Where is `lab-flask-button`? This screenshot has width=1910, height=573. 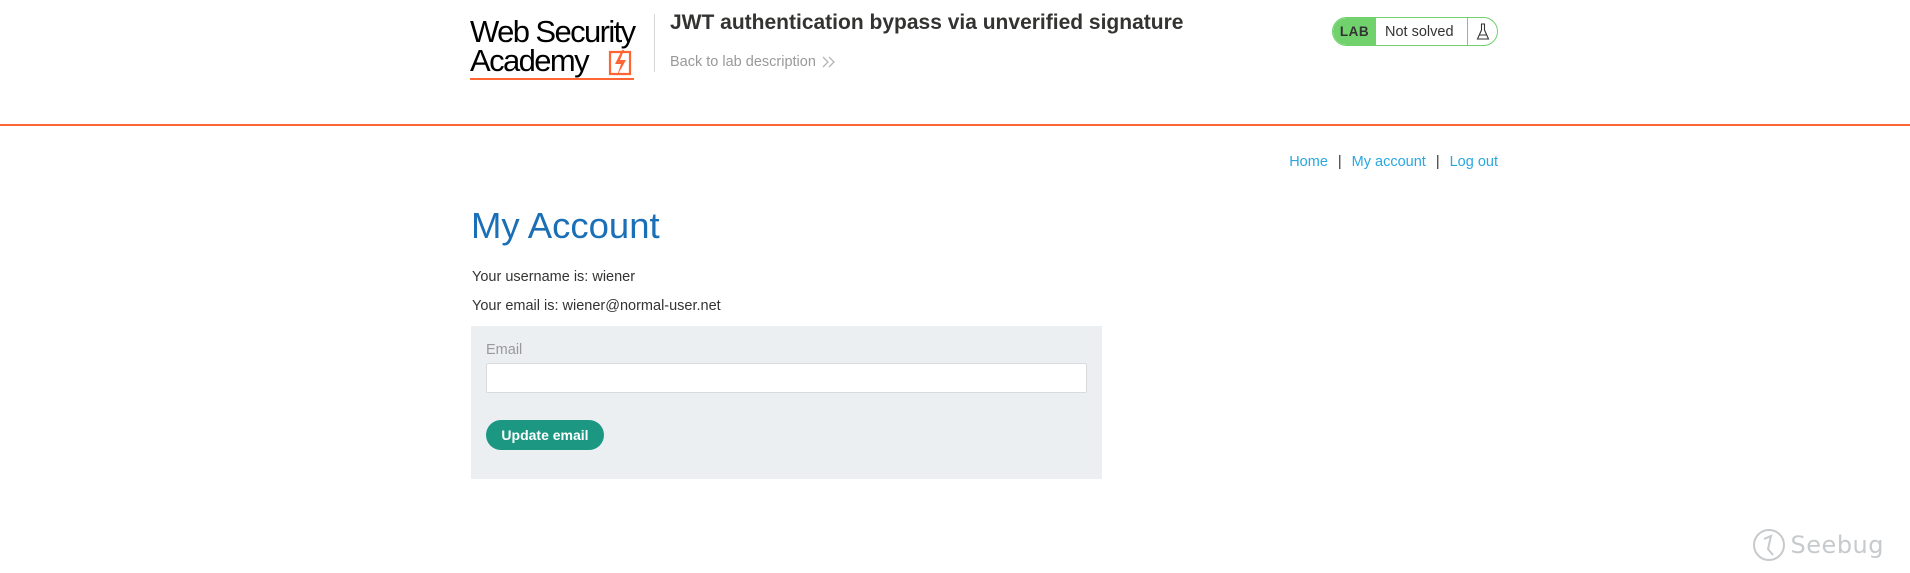
lab-flask-button is located at coordinates (1482, 31).